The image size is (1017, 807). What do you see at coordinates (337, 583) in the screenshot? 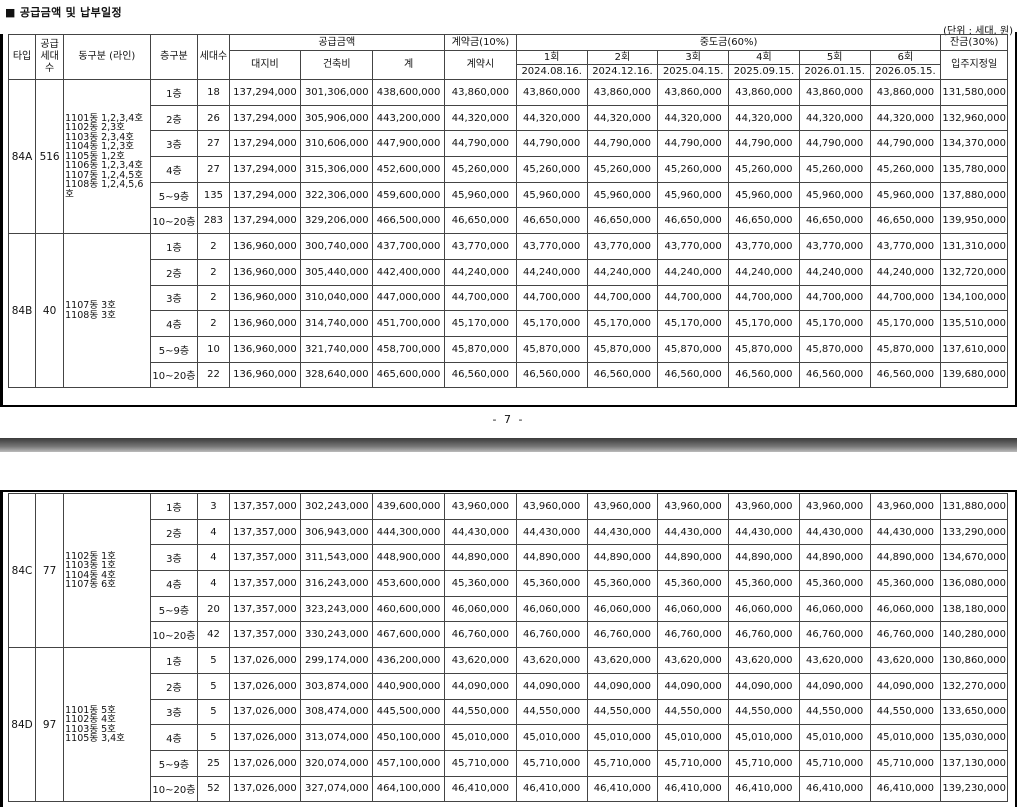
I see `building-price-cell: 316,243,000` at bounding box center [337, 583].